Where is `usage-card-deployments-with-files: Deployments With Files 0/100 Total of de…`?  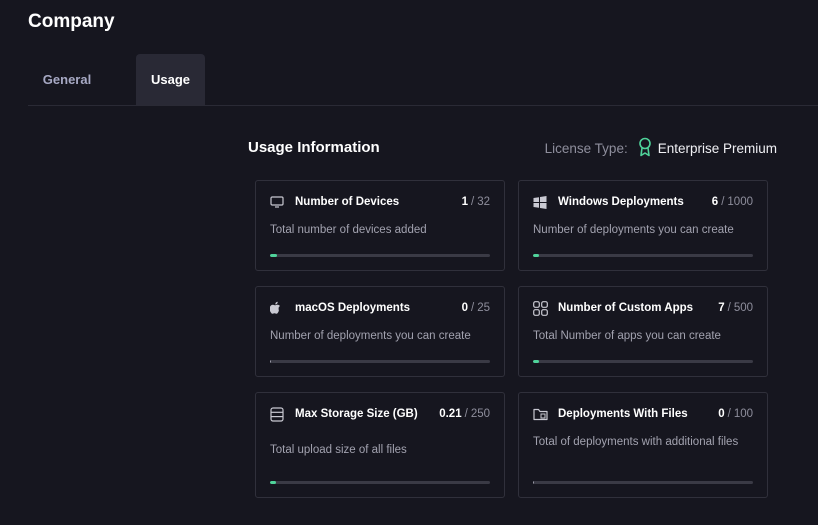 usage-card-deployments-with-files: Deployments With Files 0/100 Total of de… is located at coordinates (643, 445).